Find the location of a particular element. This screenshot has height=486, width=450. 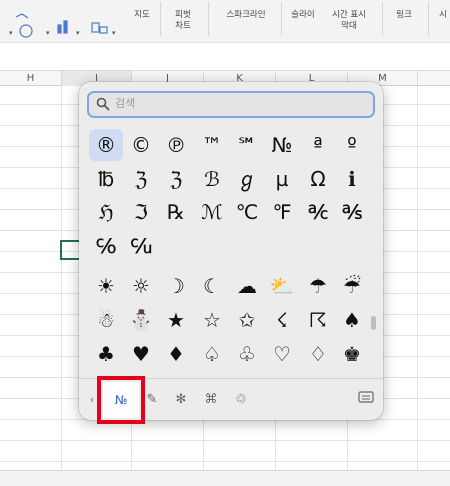

scrollbar-thumb is located at coordinates (373, 323).